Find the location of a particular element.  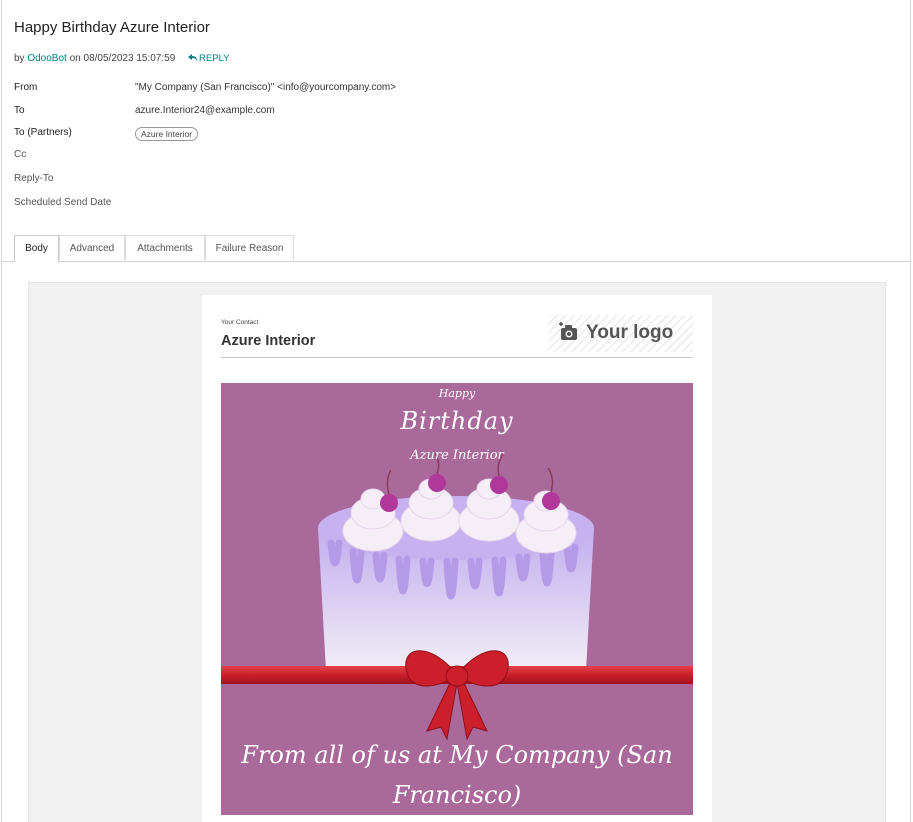

reply-label: REPLY is located at coordinates (214, 58).